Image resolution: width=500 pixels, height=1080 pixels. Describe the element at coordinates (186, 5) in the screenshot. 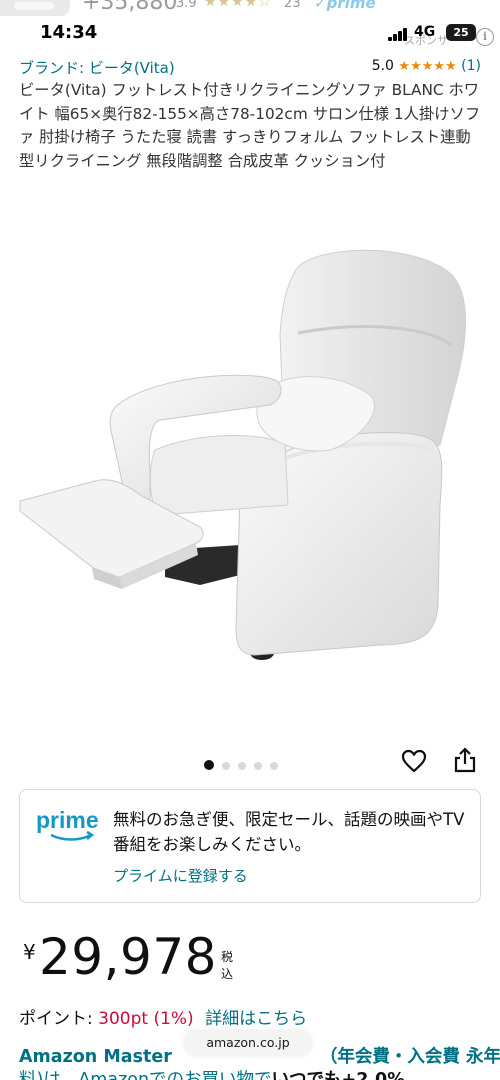

I see `previous-item-rating: 3.9` at that location.